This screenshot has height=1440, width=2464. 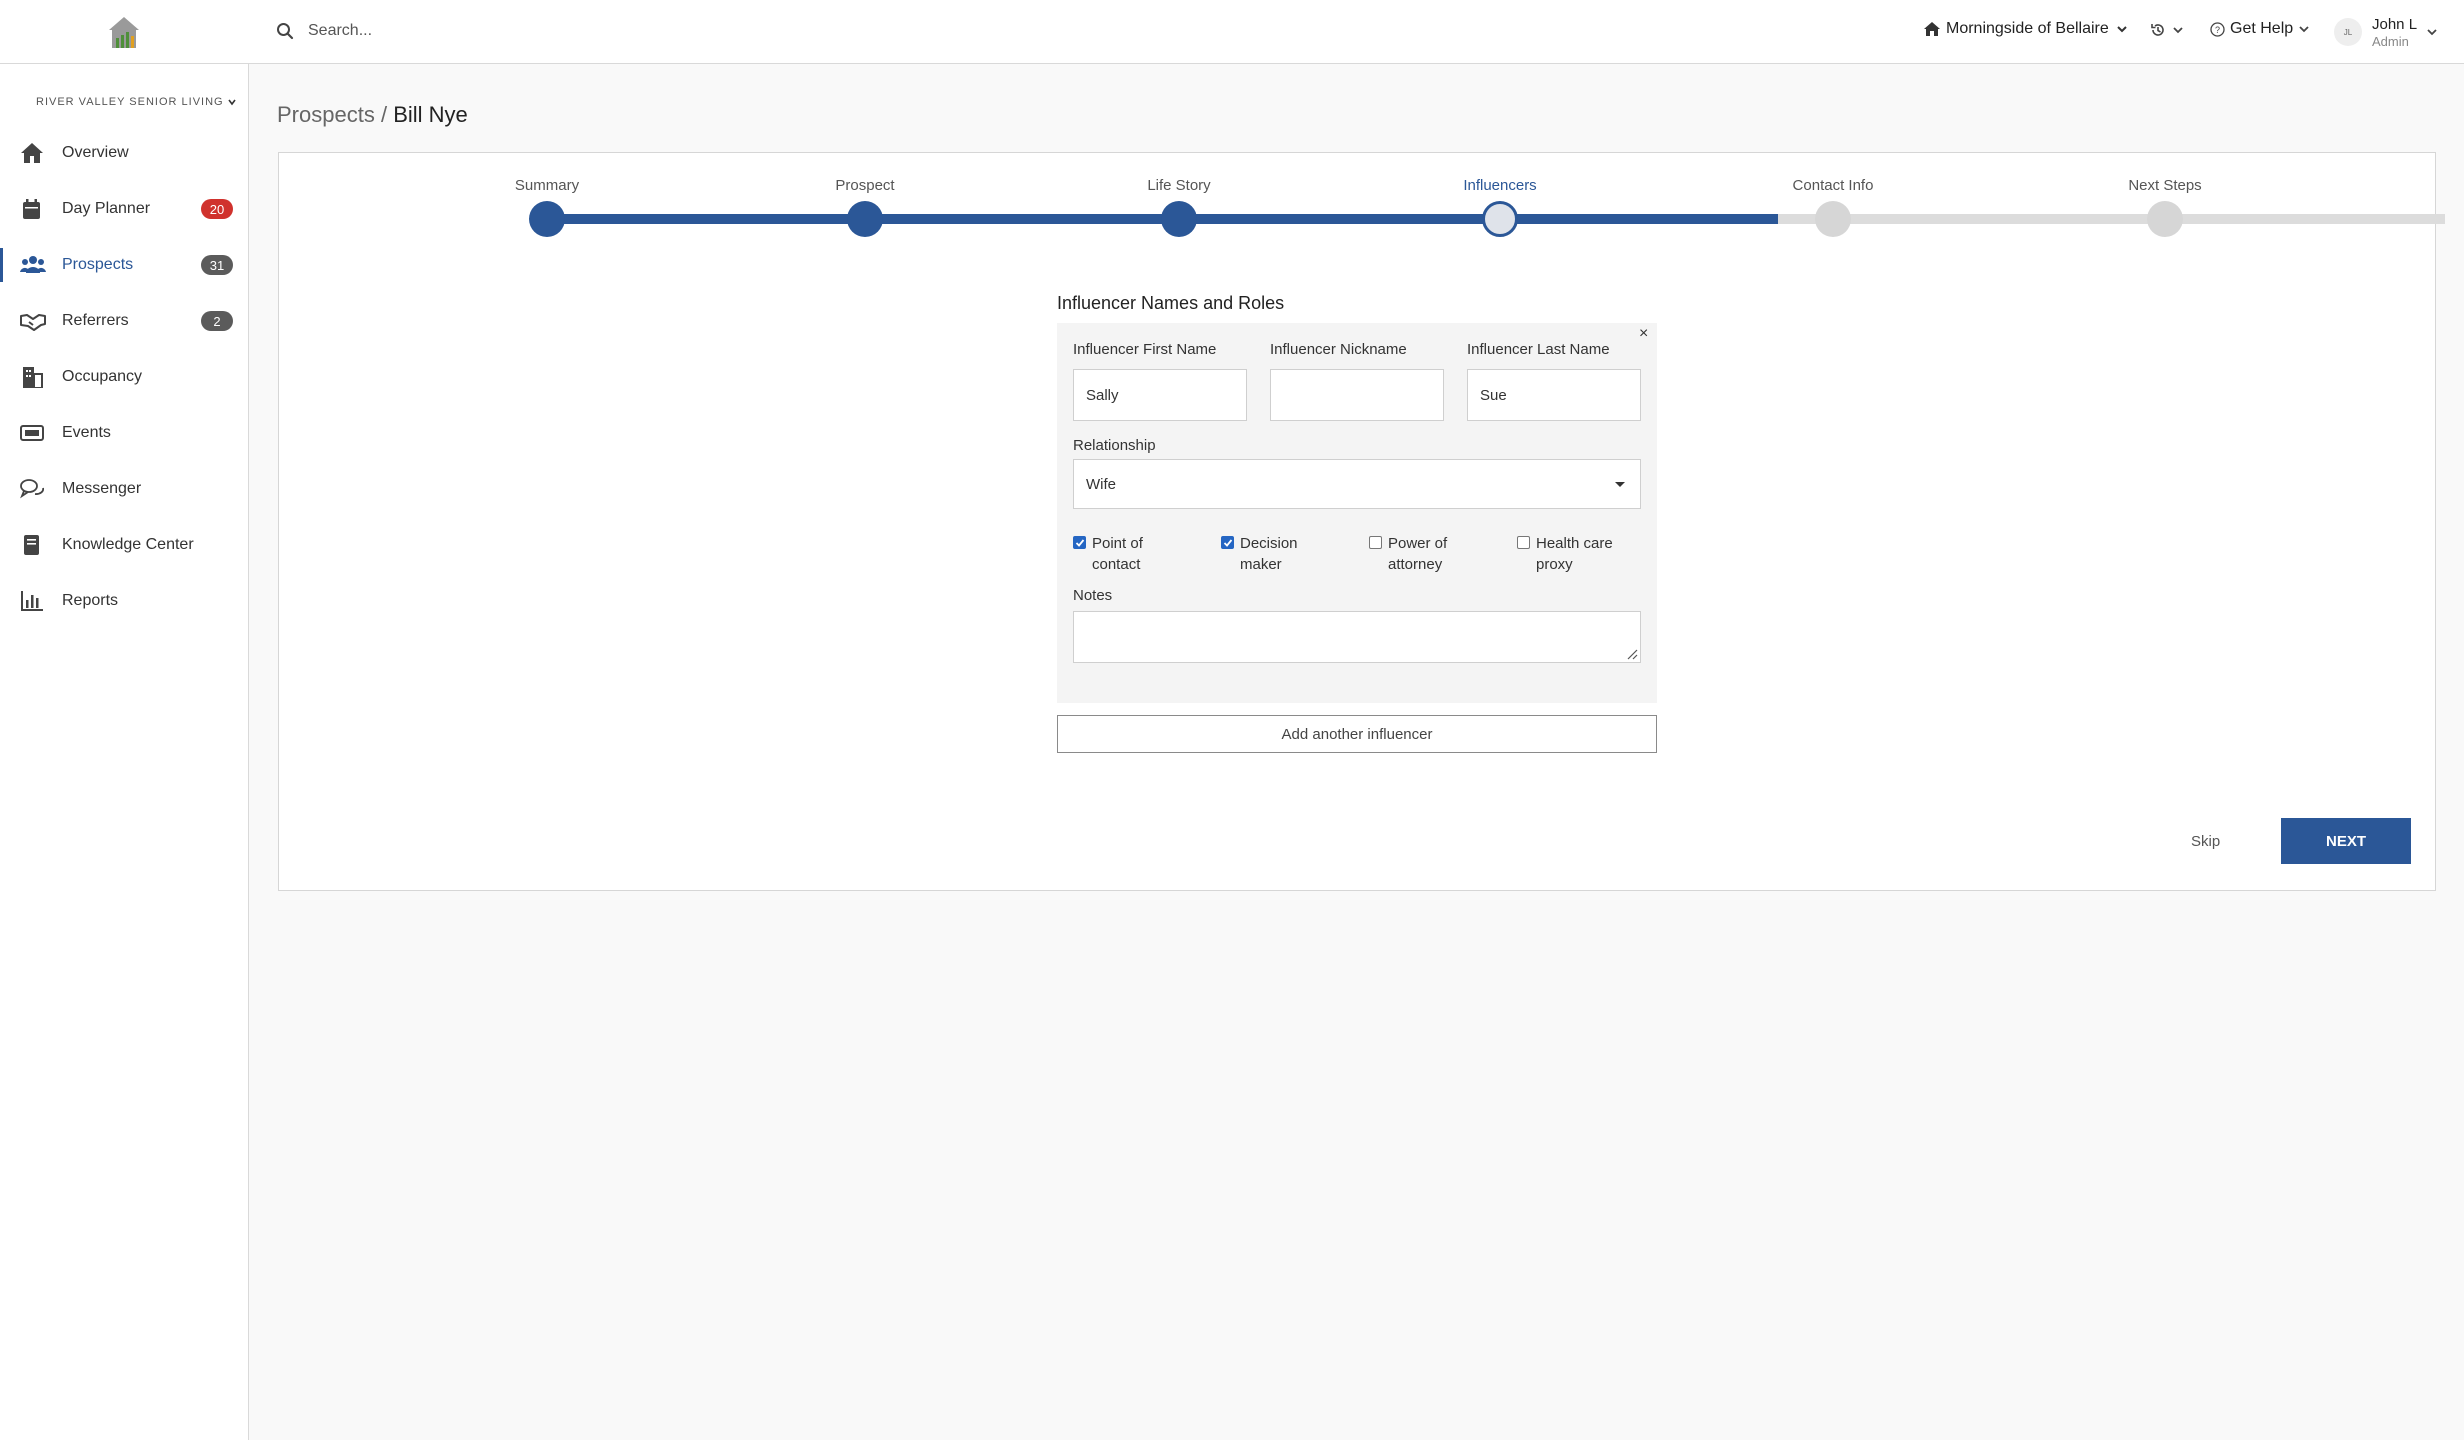 What do you see at coordinates (1171, 303) in the screenshot?
I see `section-title: Influencer Names and Roles` at bounding box center [1171, 303].